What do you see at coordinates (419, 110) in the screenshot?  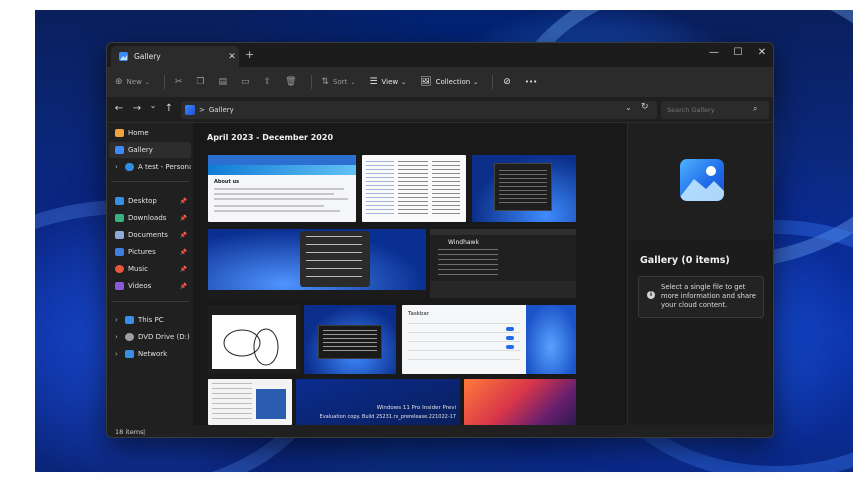 I see `address-bar: > Gallery` at bounding box center [419, 110].